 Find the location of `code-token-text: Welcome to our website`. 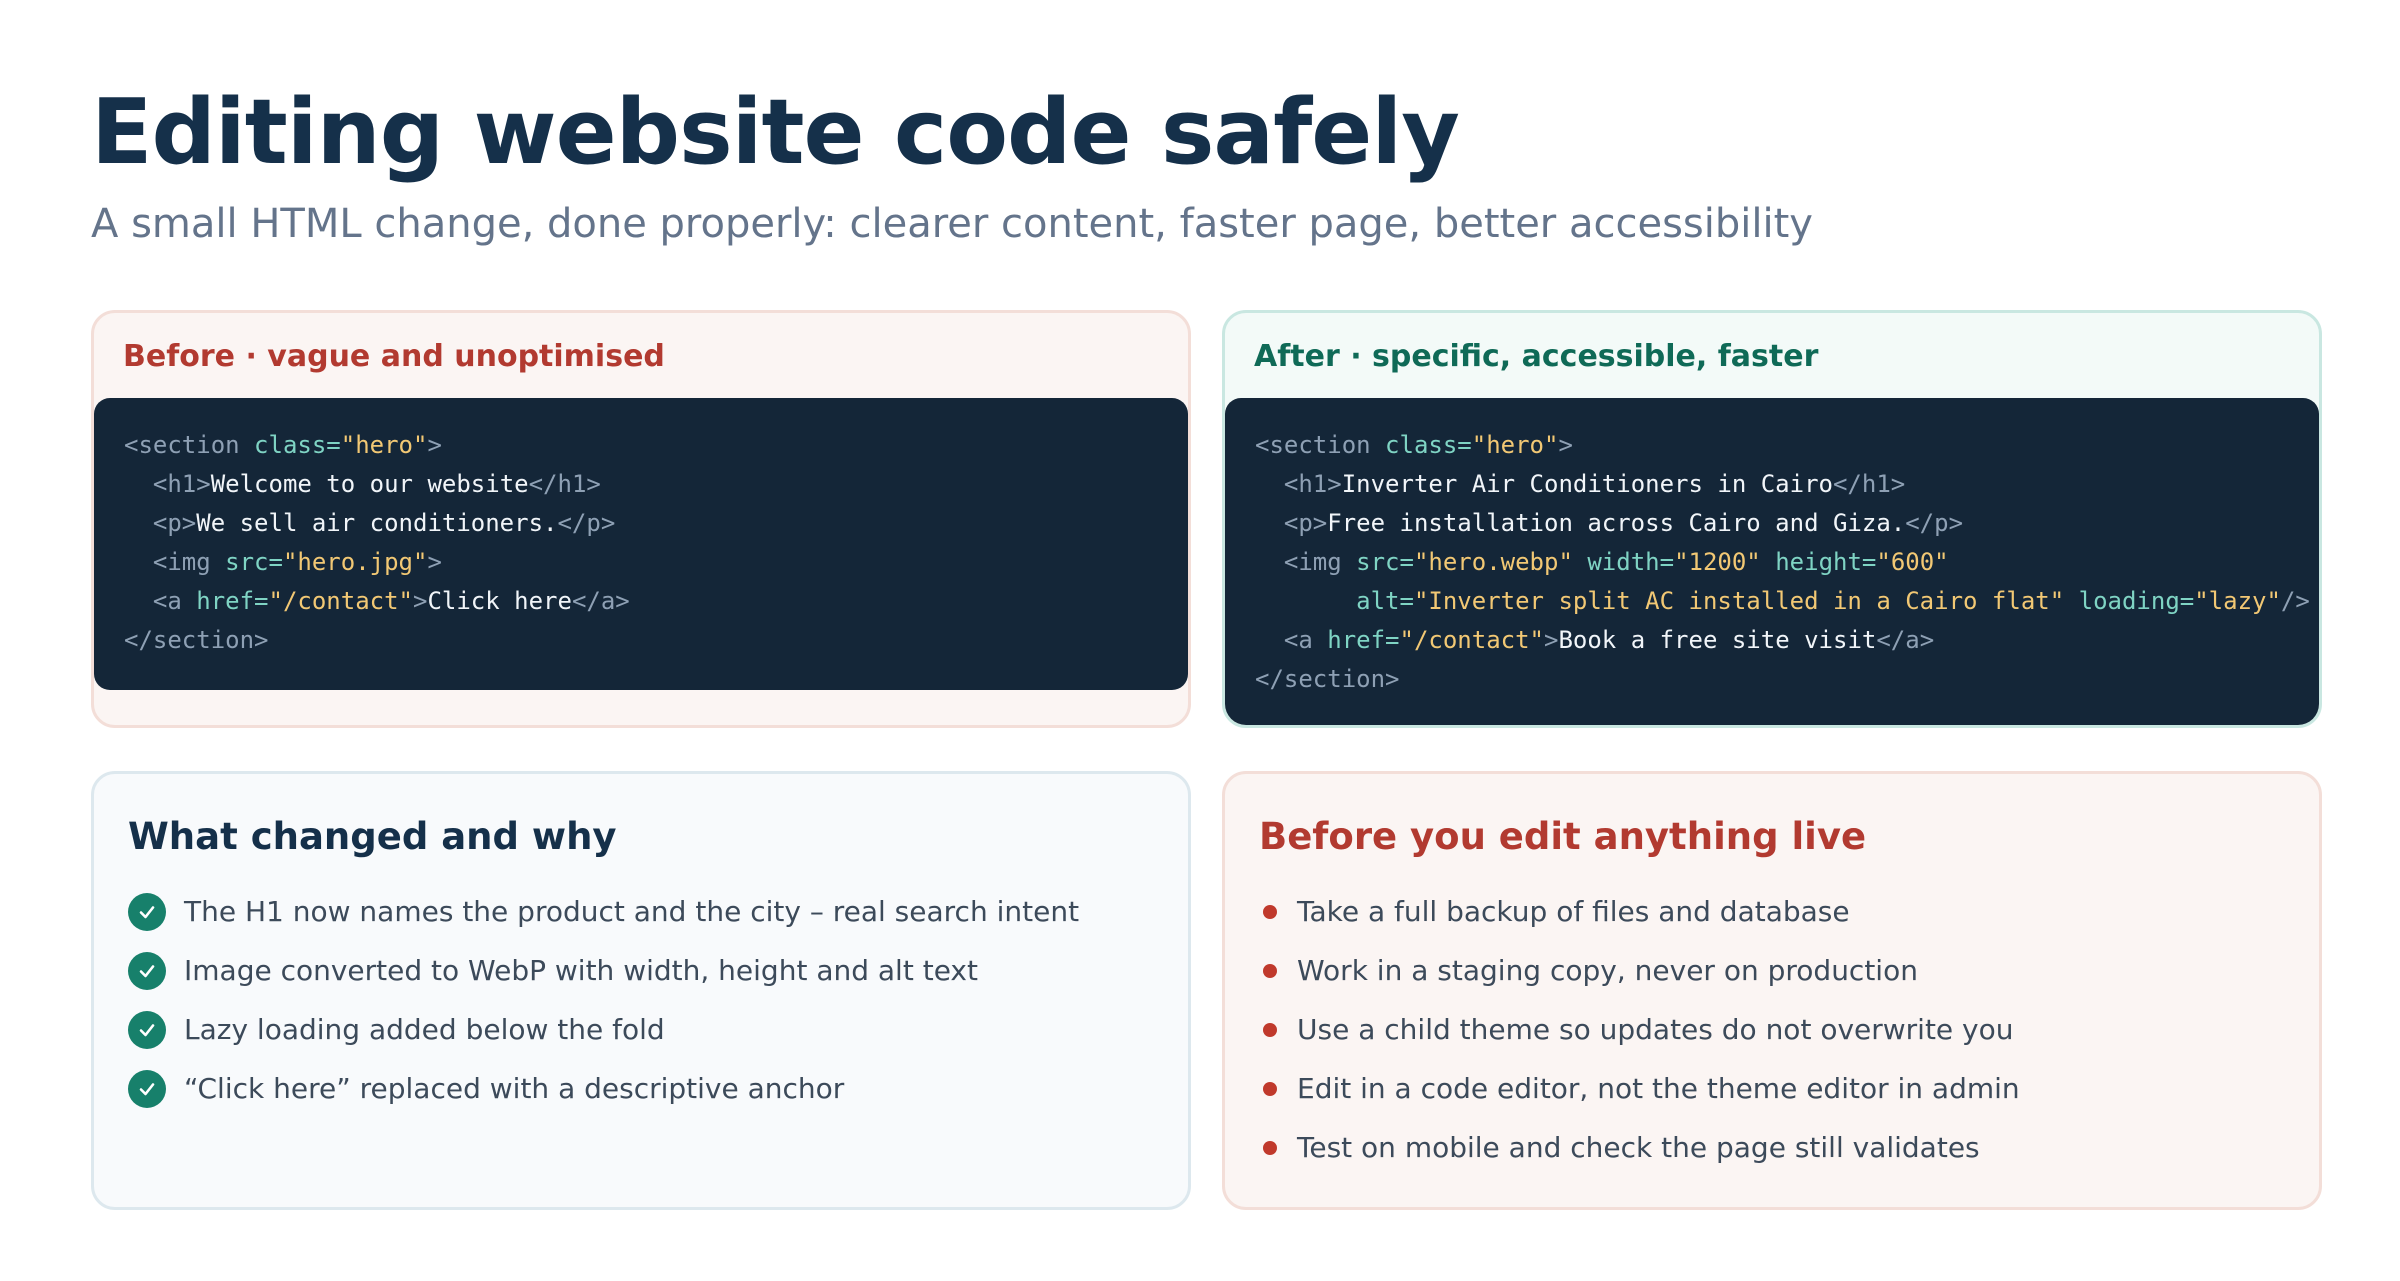

code-token-text: Welcome to our website is located at coordinates (369, 484).